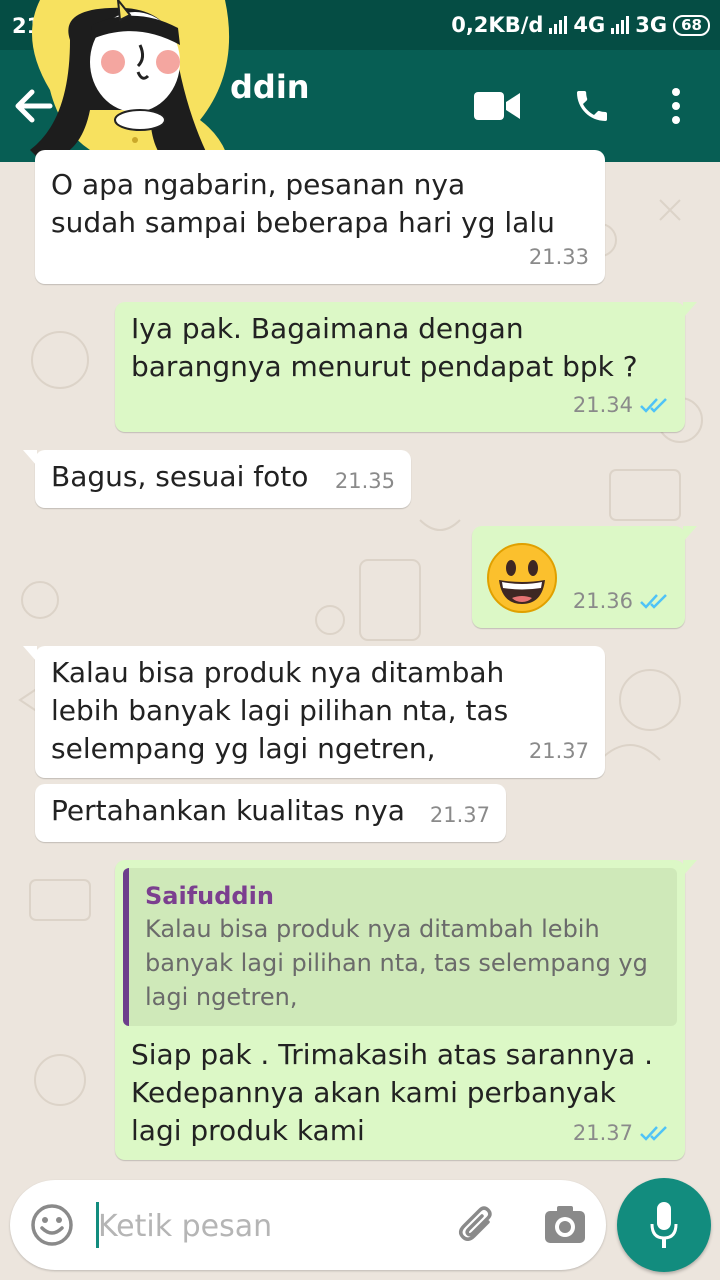 The width and height of the screenshot is (720, 1280). Describe the element at coordinates (180, 476) in the screenshot. I see `message-text: Bagus, sesuai foto` at that location.